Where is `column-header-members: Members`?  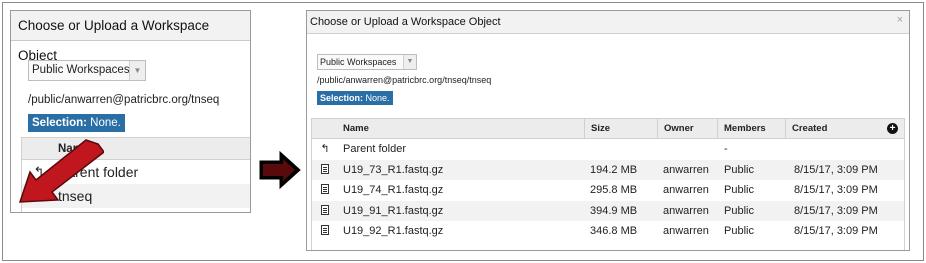
column-header-members: Members is located at coordinates (751, 128).